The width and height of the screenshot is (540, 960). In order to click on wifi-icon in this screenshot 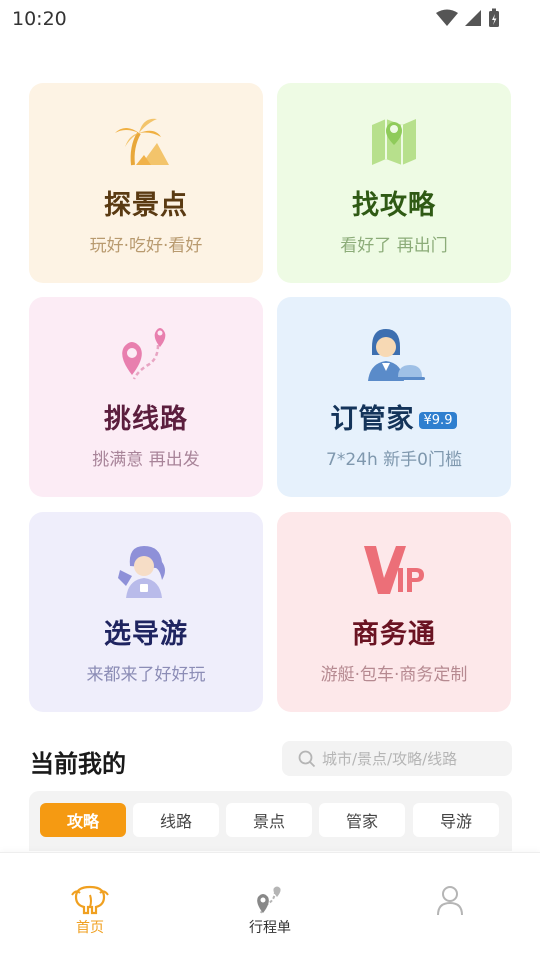, I will do `click(447, 17)`.